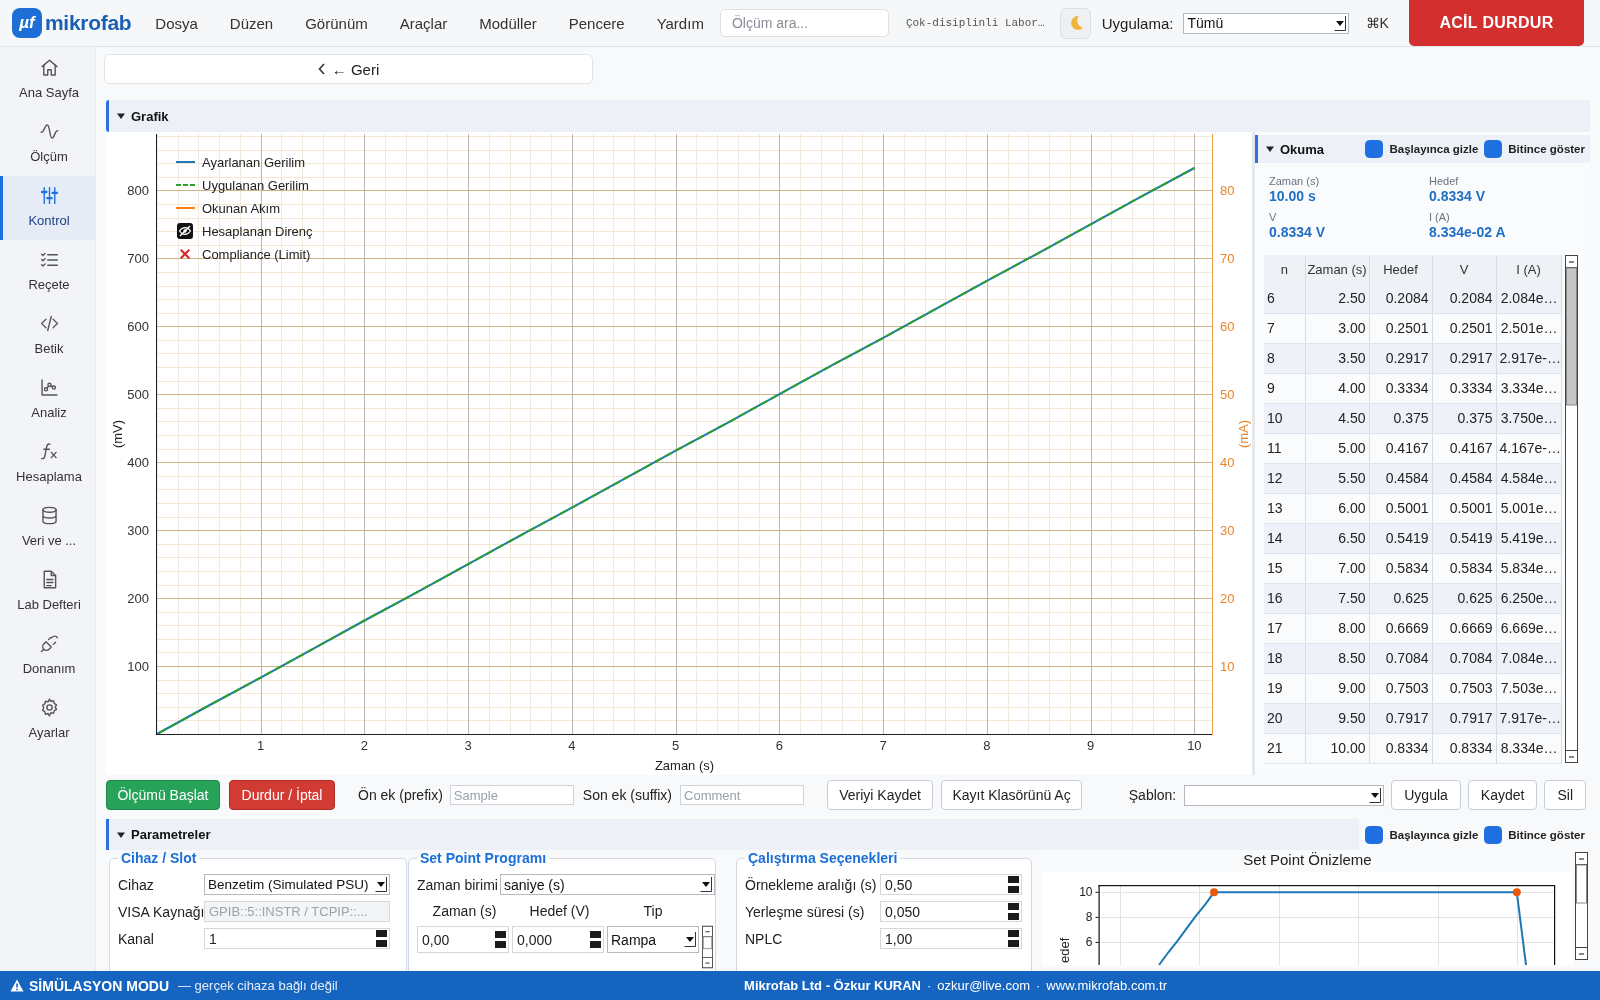  Describe the element at coordinates (880, 795) in the screenshot. I see `save-data-button: Veriyi Kaydet` at that location.